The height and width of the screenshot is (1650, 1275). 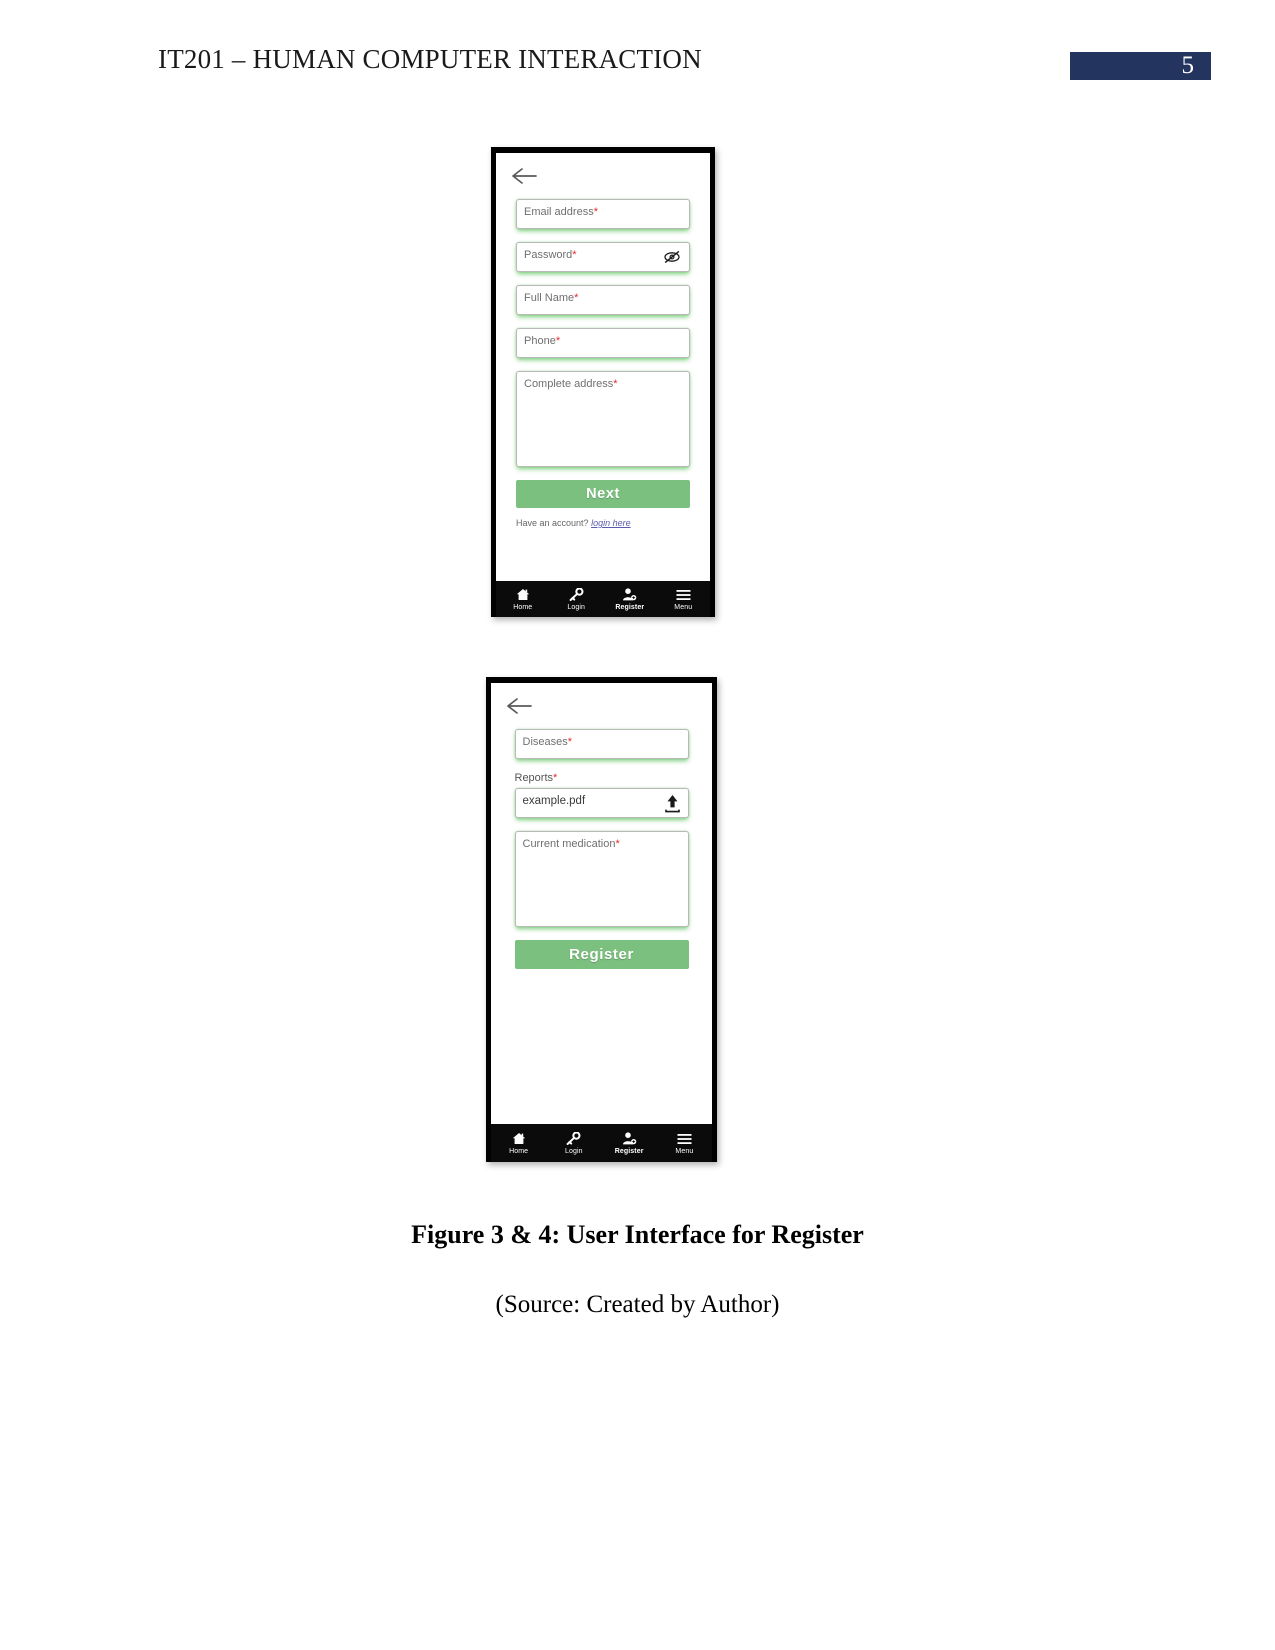 What do you see at coordinates (542, 341) in the screenshot?
I see `phone-field-label: Phone*` at bounding box center [542, 341].